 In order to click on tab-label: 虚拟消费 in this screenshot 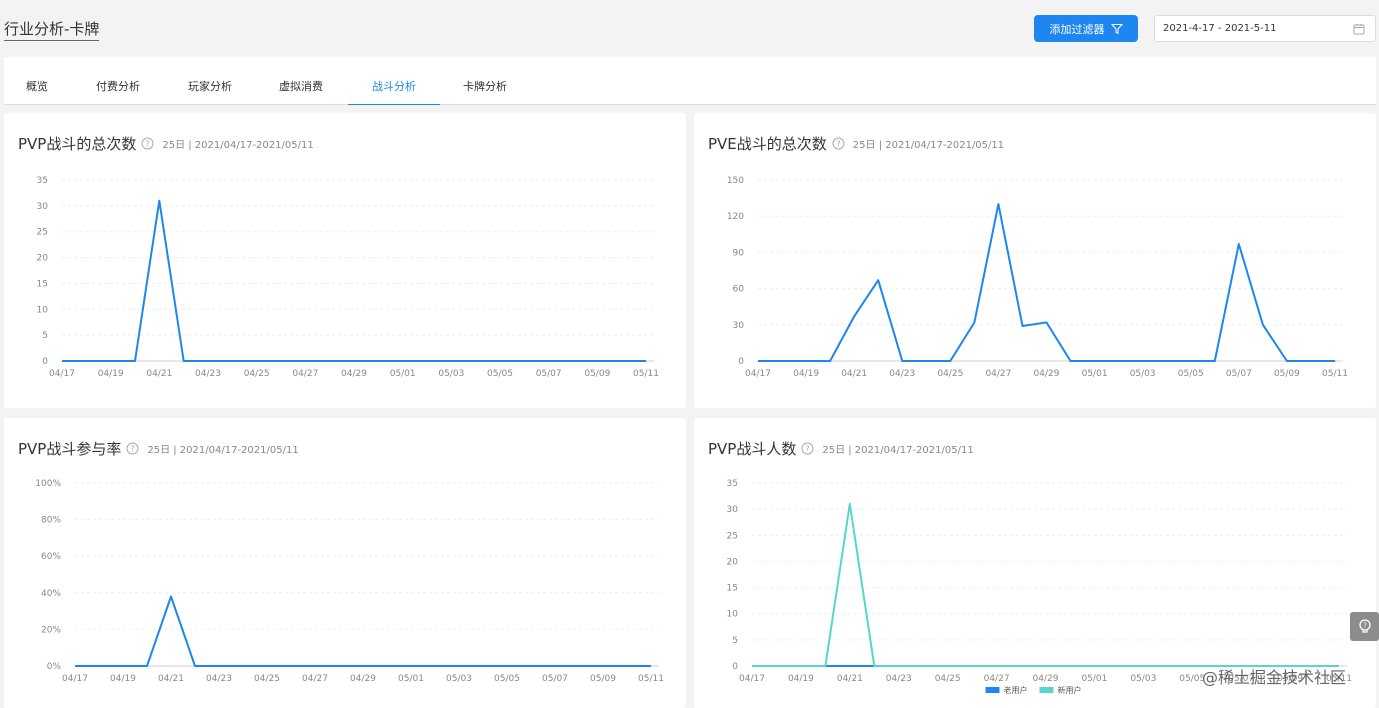, I will do `click(301, 86)`.